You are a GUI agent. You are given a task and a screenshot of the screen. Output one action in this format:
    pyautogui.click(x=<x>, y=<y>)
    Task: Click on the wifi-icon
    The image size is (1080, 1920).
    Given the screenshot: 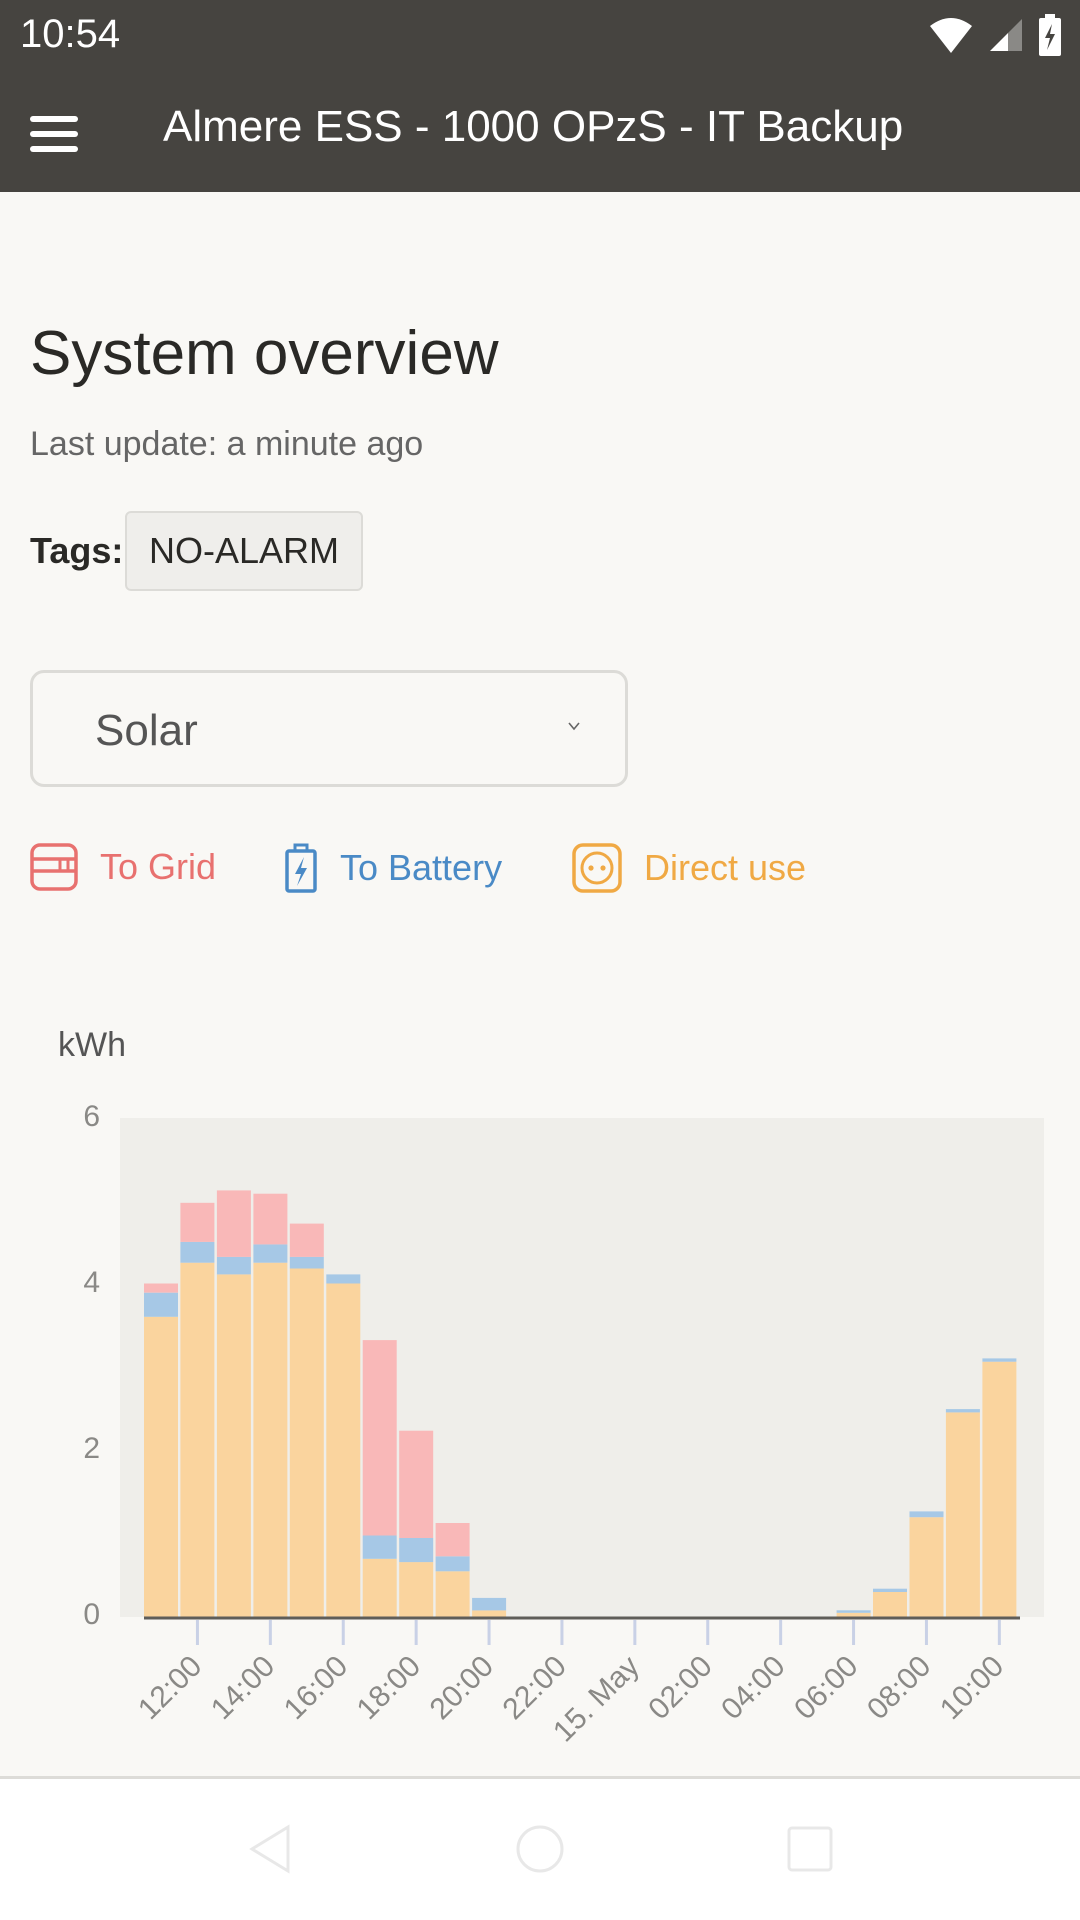 What is the action you would take?
    pyautogui.click(x=951, y=35)
    